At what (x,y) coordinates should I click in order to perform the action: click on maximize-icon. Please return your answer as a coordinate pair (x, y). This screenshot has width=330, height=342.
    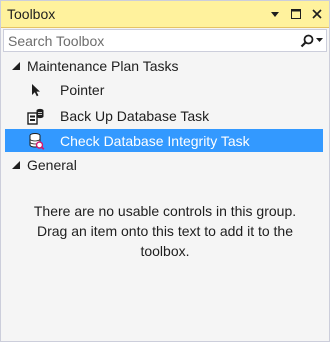
    Looking at the image, I should click on (296, 14).